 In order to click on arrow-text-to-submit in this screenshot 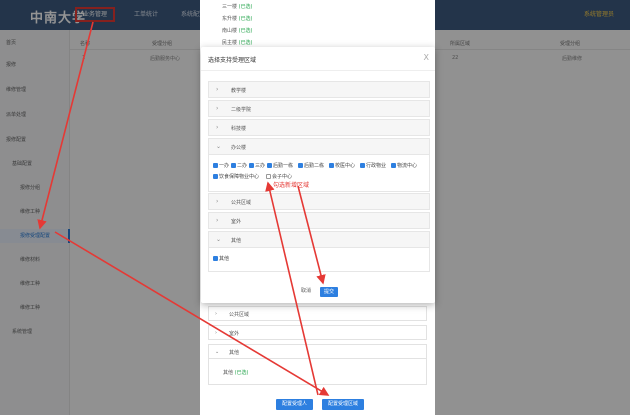, I will do `click(311, 235)`.